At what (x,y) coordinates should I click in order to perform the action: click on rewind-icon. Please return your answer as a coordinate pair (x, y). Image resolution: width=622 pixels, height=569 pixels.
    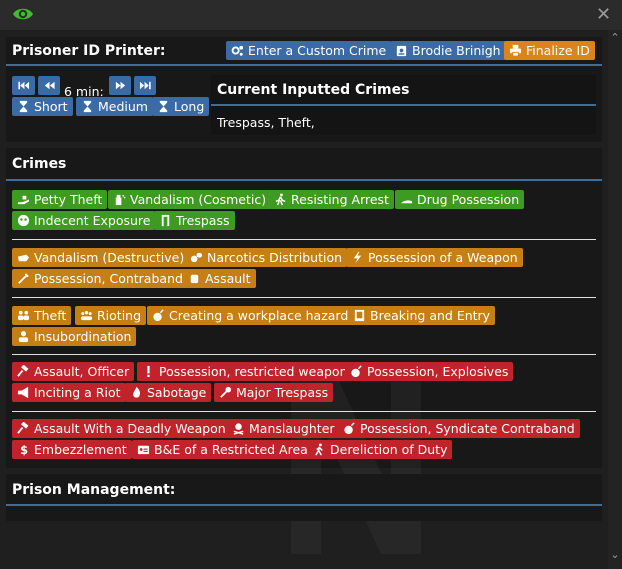
    Looking at the image, I should click on (49, 85).